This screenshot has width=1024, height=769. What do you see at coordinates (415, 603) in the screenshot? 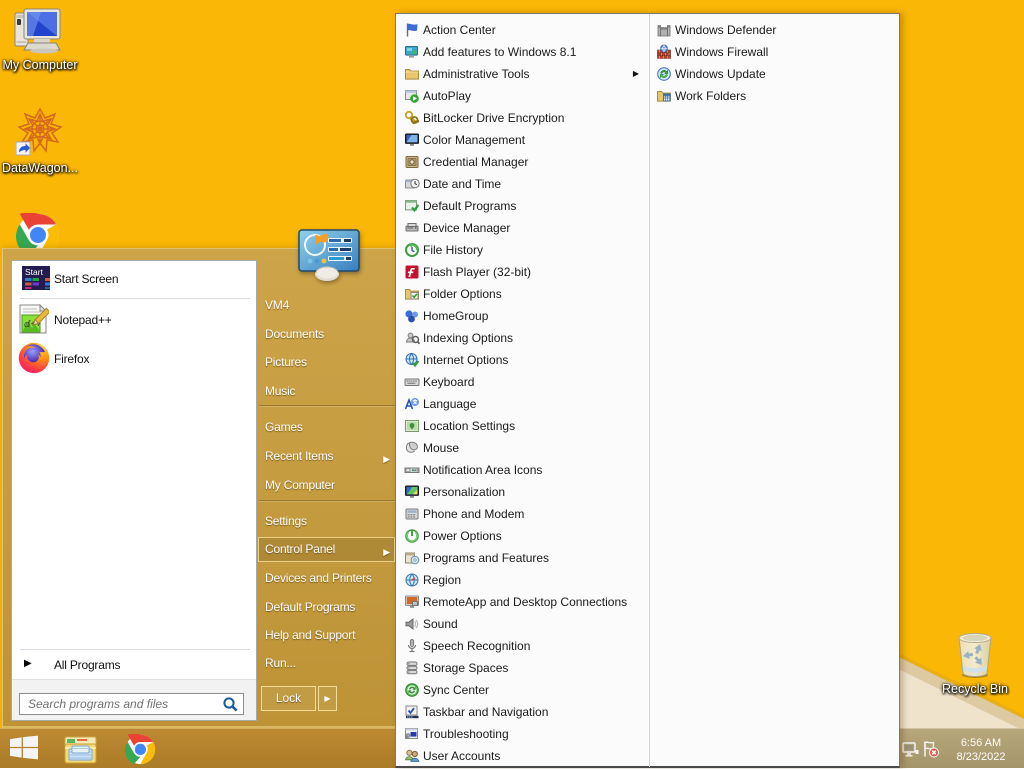
I see `svg-text: SS` at bounding box center [415, 603].